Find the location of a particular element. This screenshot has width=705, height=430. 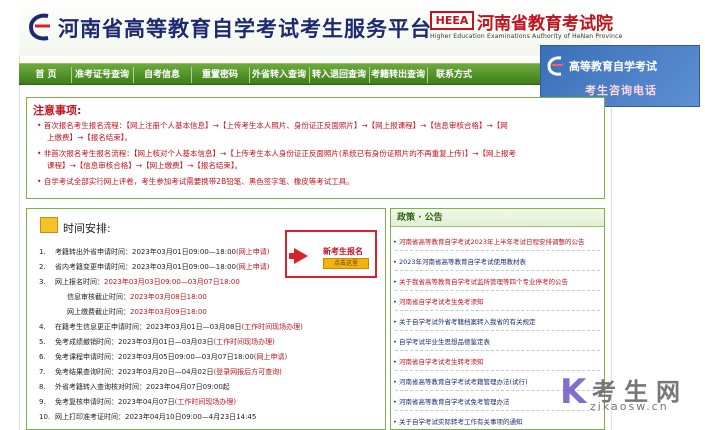

schedule-row-text: 信息审核截止时间：2023年03月08日18:00 is located at coordinates (137, 297).